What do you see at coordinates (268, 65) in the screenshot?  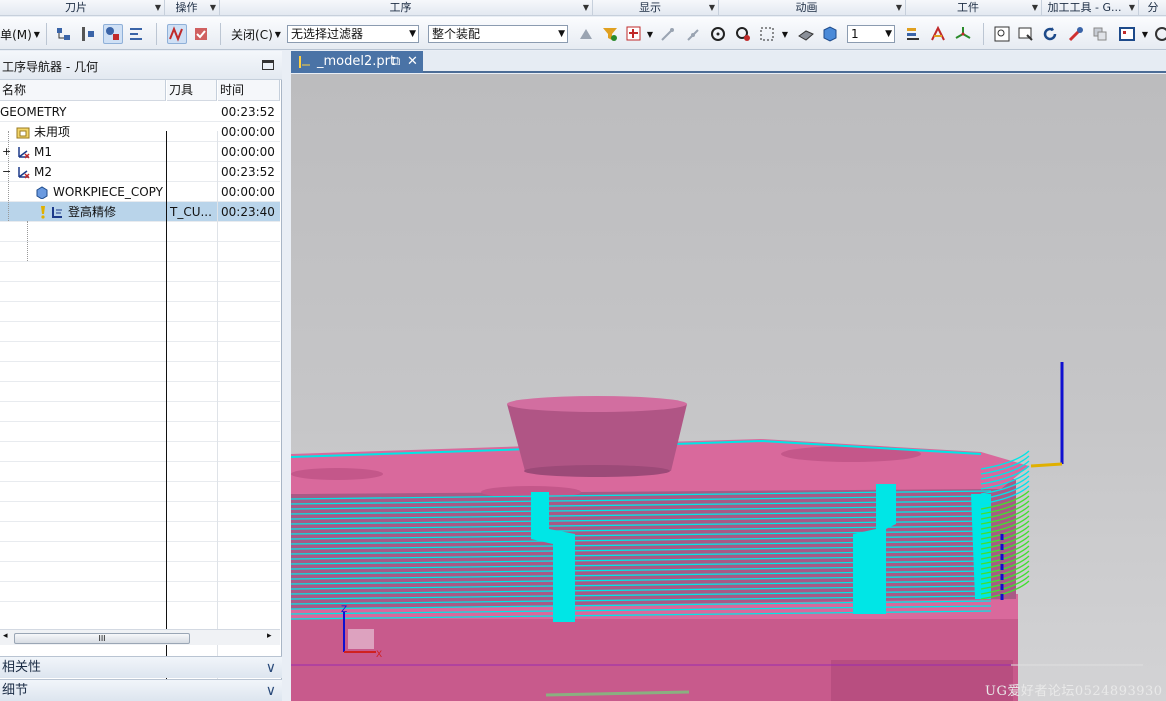 I see `maximize-icon` at bounding box center [268, 65].